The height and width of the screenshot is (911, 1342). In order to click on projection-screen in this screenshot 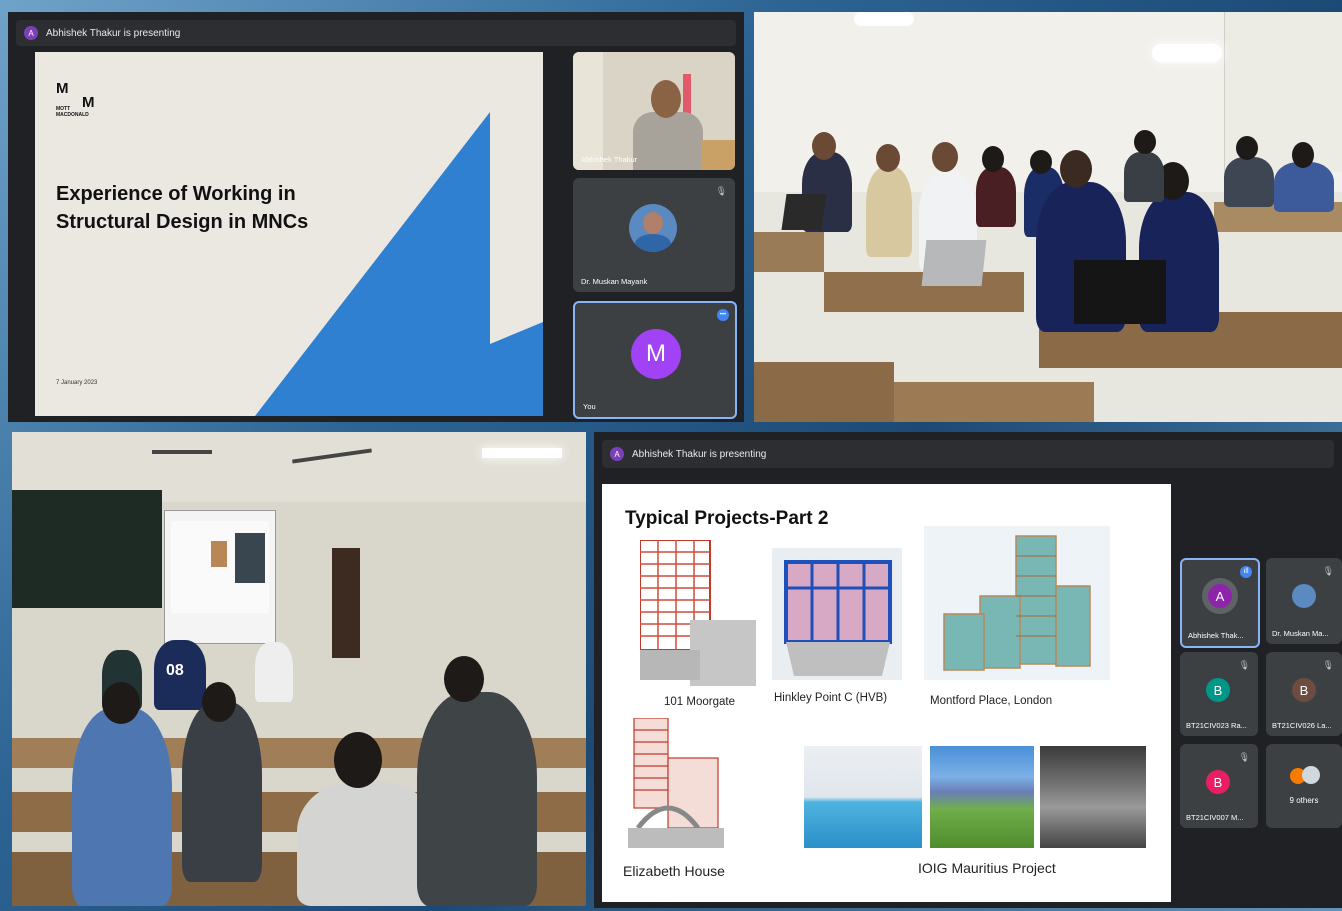, I will do `click(220, 577)`.